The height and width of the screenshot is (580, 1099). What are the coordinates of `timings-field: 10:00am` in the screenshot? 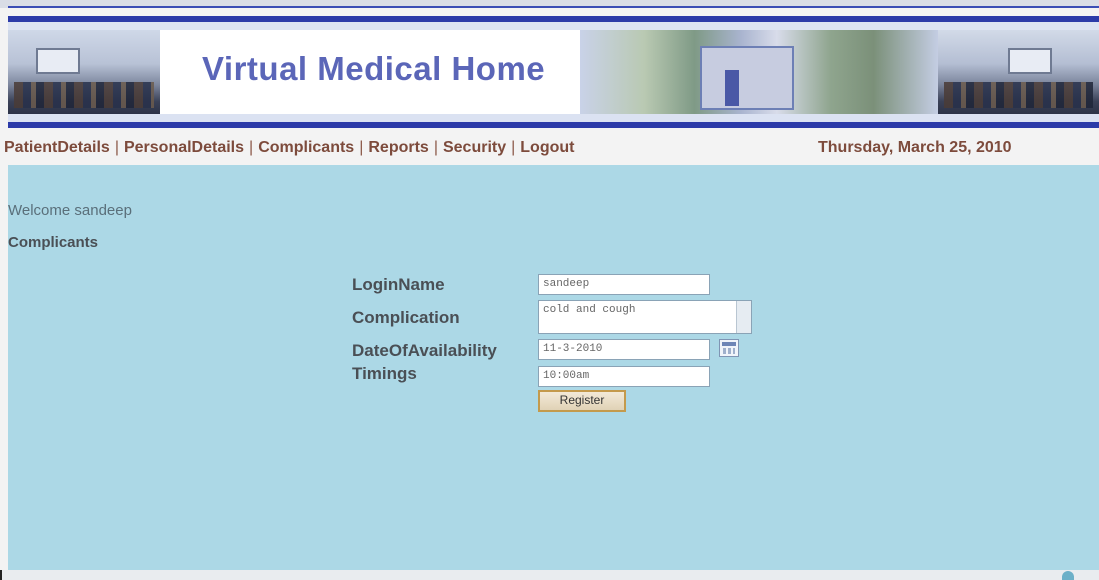 It's located at (624, 376).